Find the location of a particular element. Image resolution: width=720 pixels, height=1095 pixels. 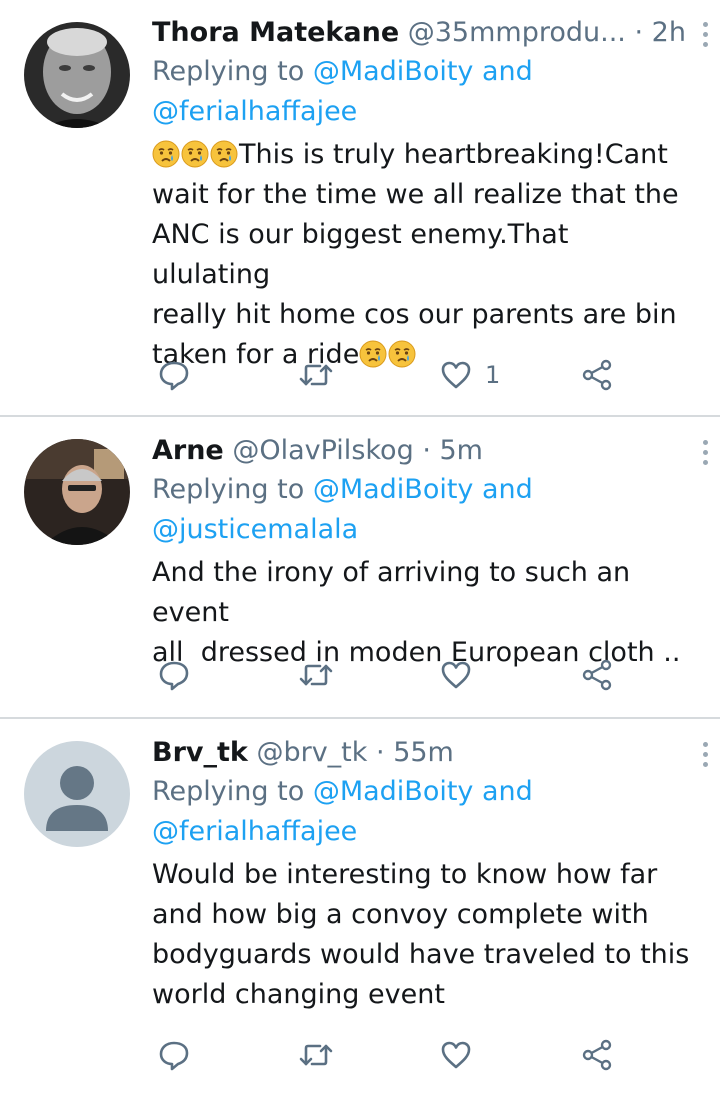

tweet-header: Brv_tk @brv_tk · 55m is located at coordinates (421, 753).